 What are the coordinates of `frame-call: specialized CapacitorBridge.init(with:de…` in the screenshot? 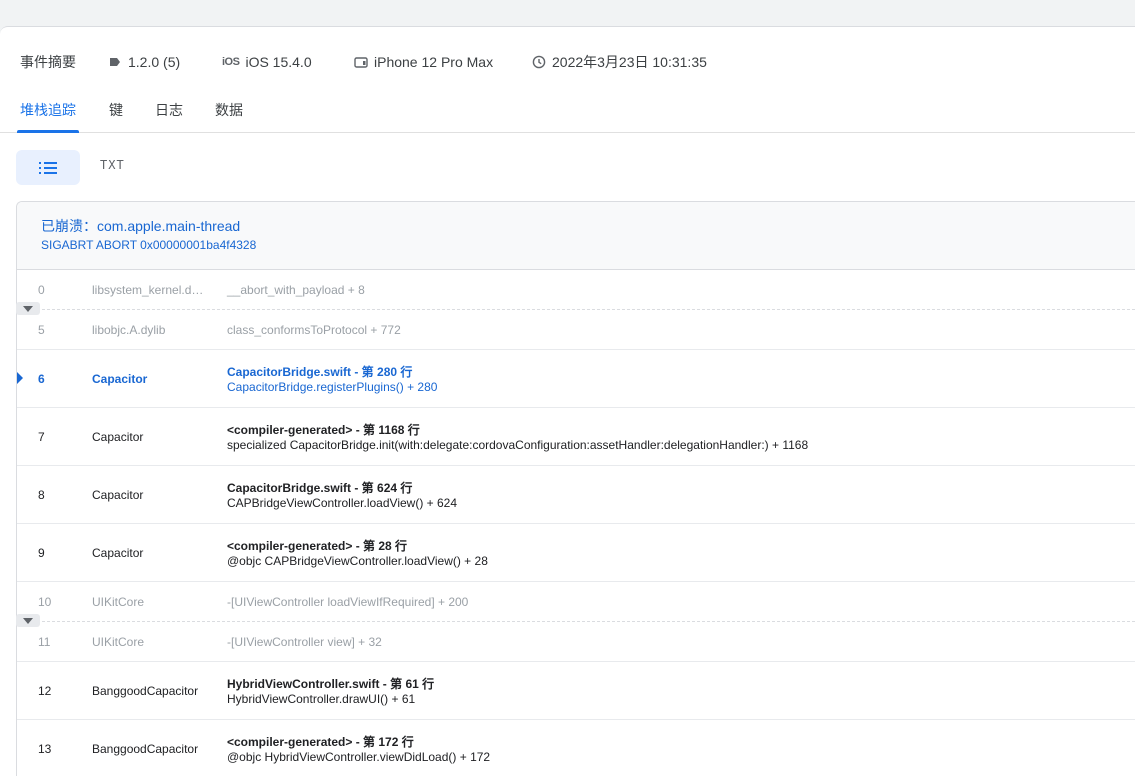 It's located at (518, 445).